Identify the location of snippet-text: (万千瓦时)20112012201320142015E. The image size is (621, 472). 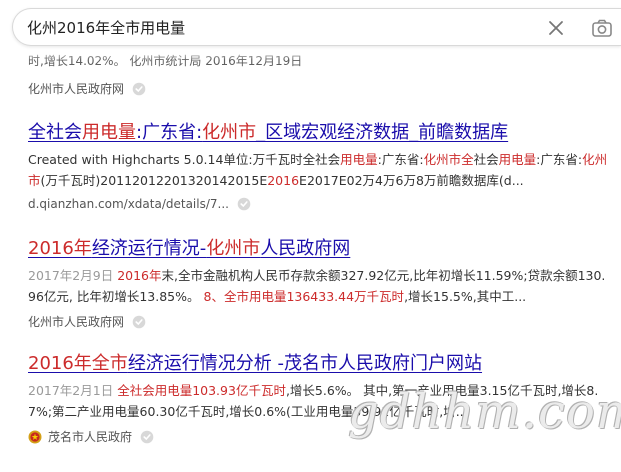
(154, 180).